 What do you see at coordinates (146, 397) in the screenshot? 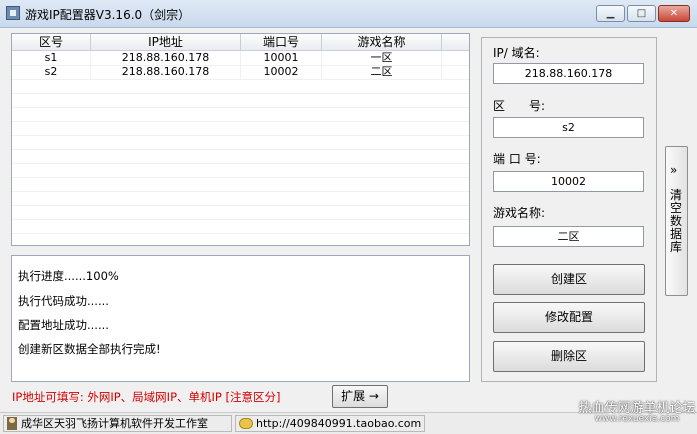
I see `ip-hint-text: IP地址可填写: 外网IP、局域网IP、单机IP [注意区分]` at bounding box center [146, 397].